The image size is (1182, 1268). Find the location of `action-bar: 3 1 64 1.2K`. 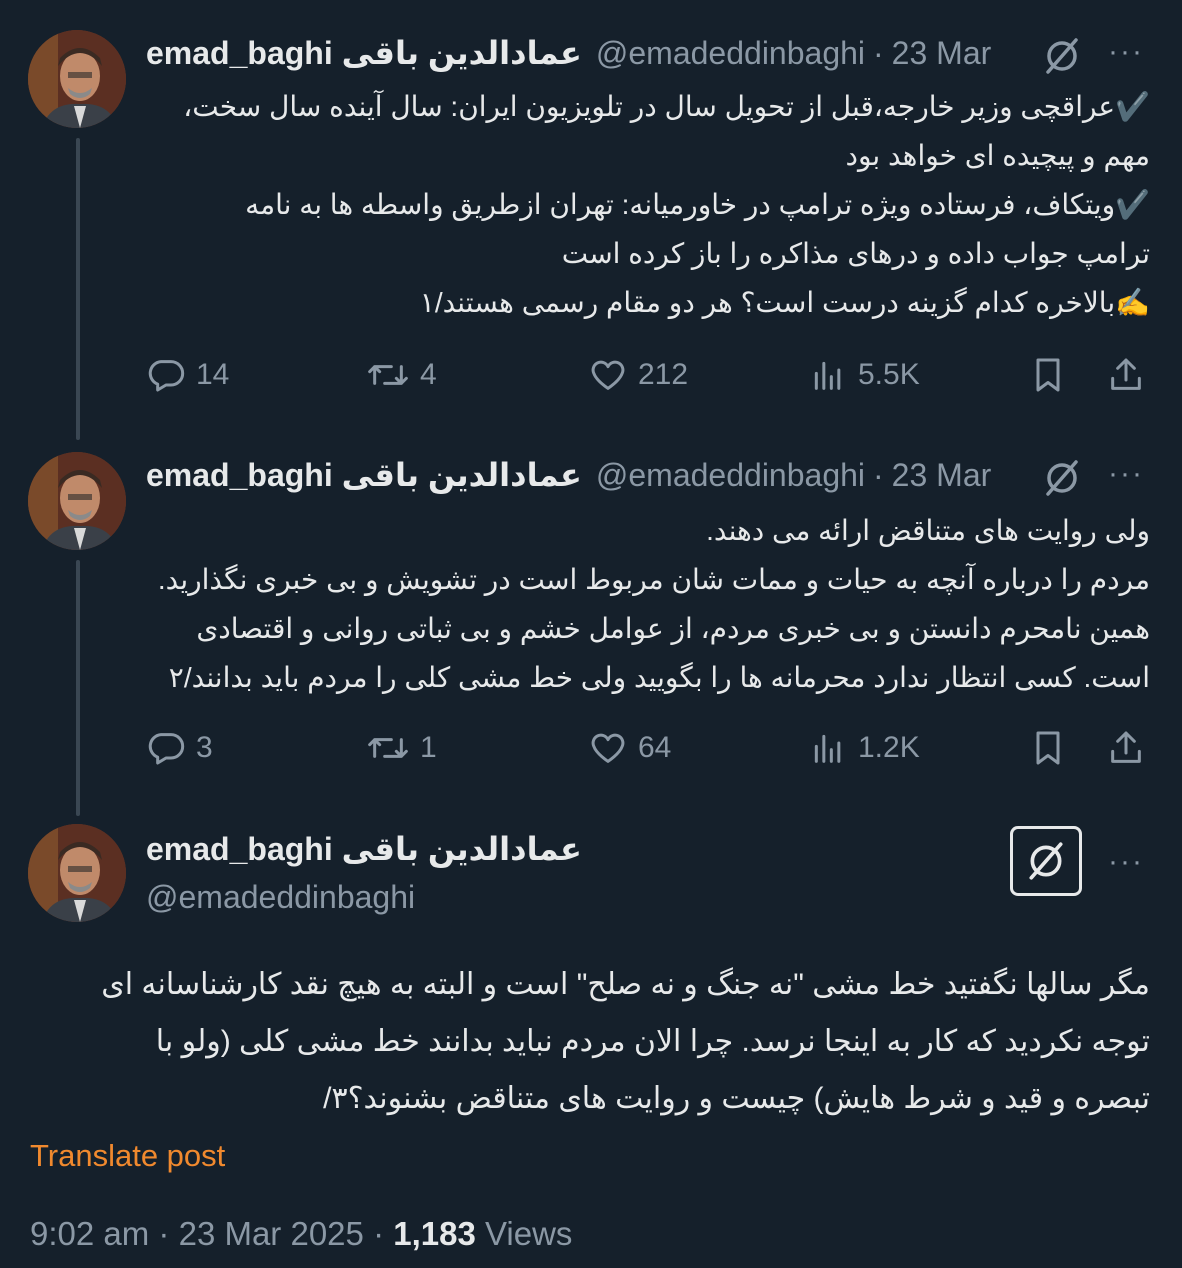

action-bar: 3 1 64 1.2K is located at coordinates (646, 748).